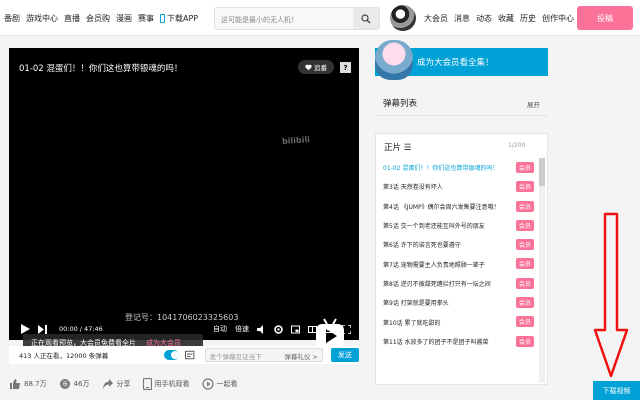 This screenshot has height=400, width=640. What do you see at coordinates (183, 18) in the screenshot?
I see `download-app-label: 下载APP` at bounding box center [183, 18].